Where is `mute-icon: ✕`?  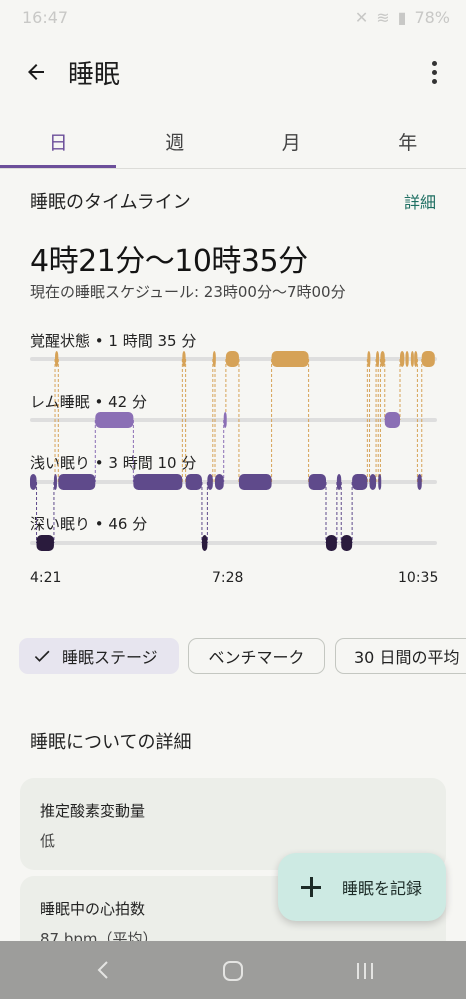
mute-icon: ✕ is located at coordinates (361, 17).